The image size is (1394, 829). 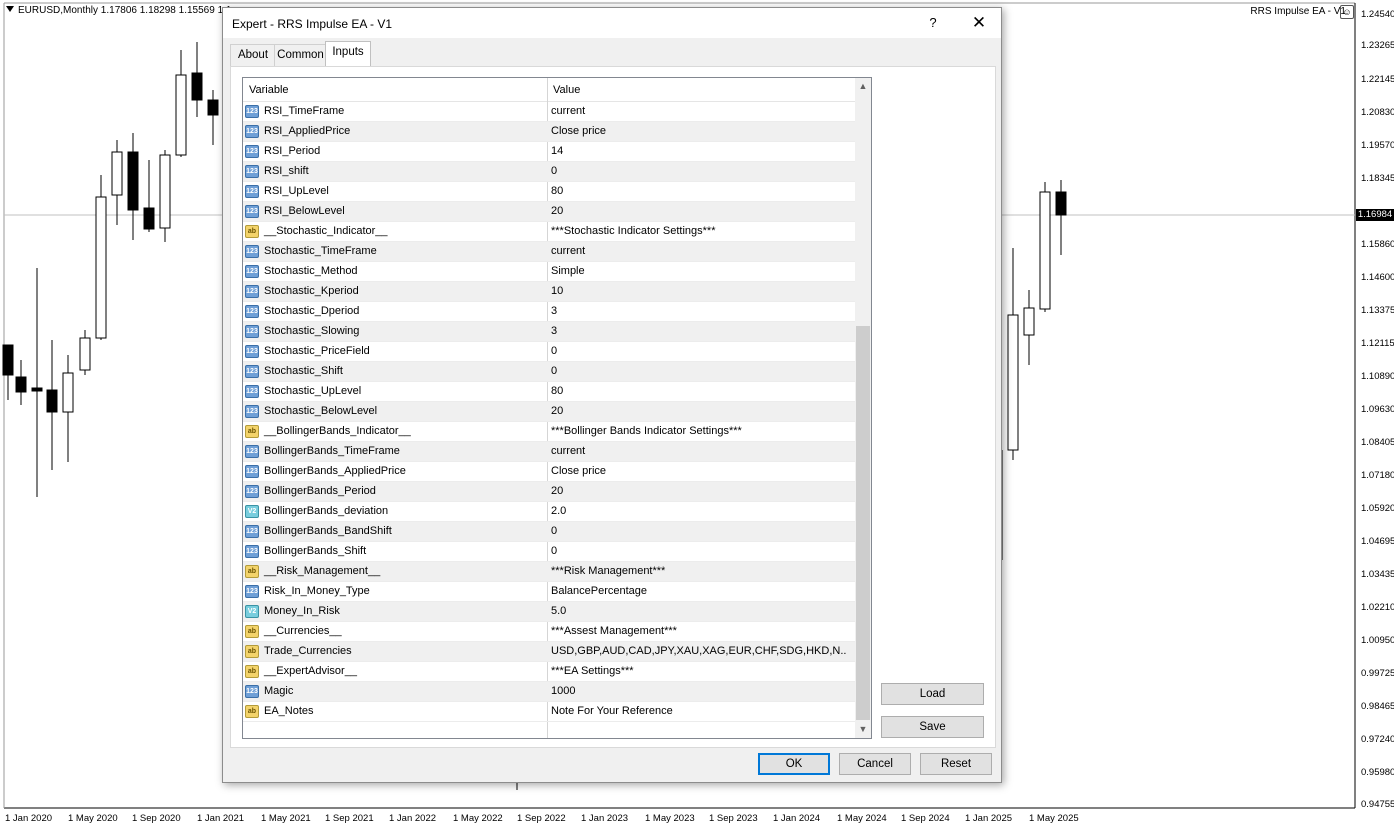 What do you see at coordinates (549, 252) in the screenshot?
I see `input-row: 123 Stochastic_TimeFrame current` at bounding box center [549, 252].